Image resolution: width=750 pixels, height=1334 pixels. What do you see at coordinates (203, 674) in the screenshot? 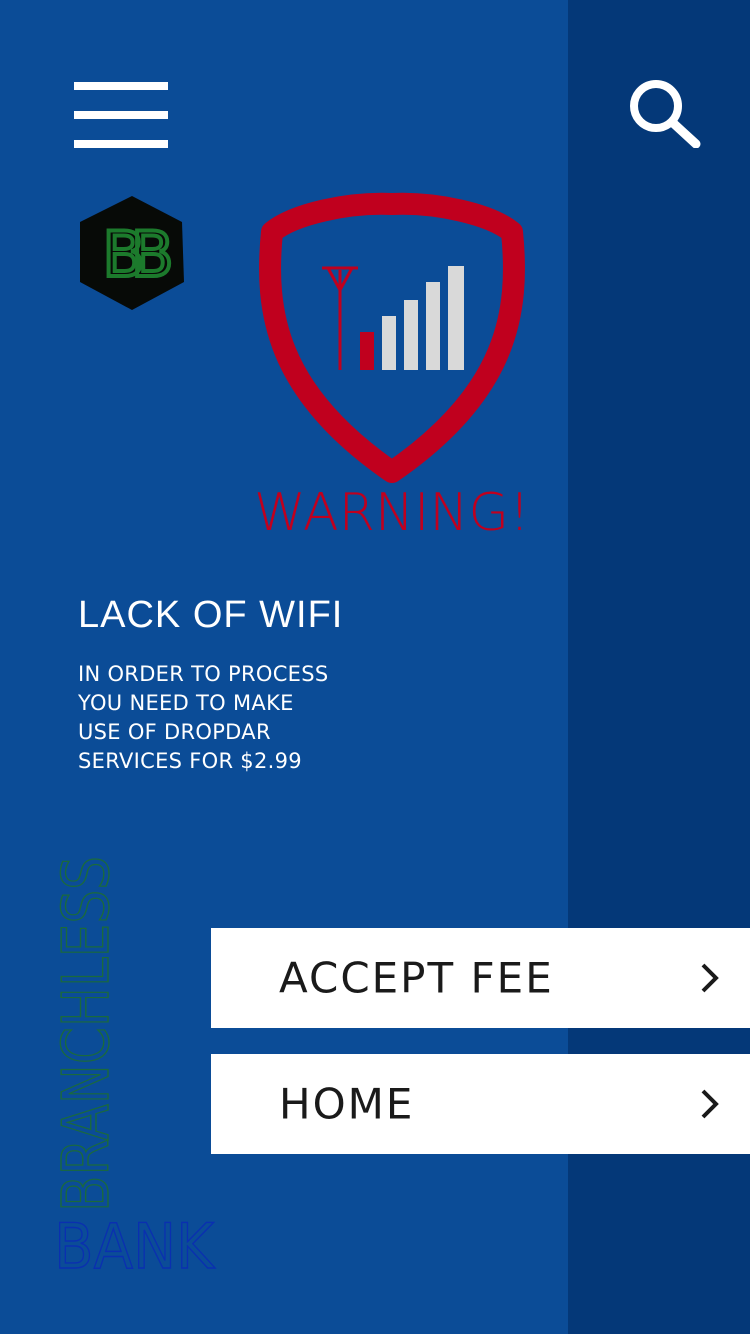
I see `message-line: IN ORDER TO PROCESS` at bounding box center [203, 674].